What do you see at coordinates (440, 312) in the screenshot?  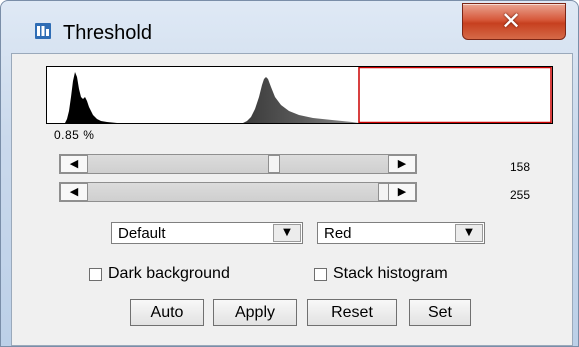 I see `set-button: Set` at bounding box center [440, 312].